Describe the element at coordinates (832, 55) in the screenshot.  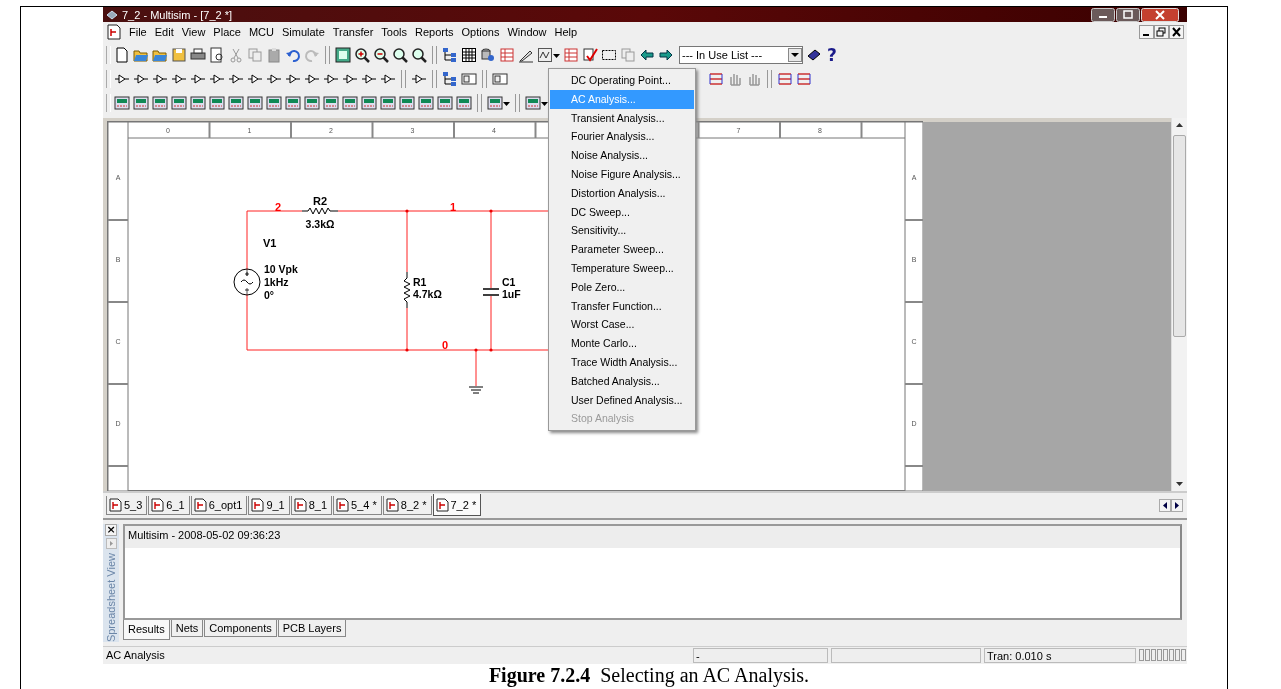
I see `help-button: ?` at that location.